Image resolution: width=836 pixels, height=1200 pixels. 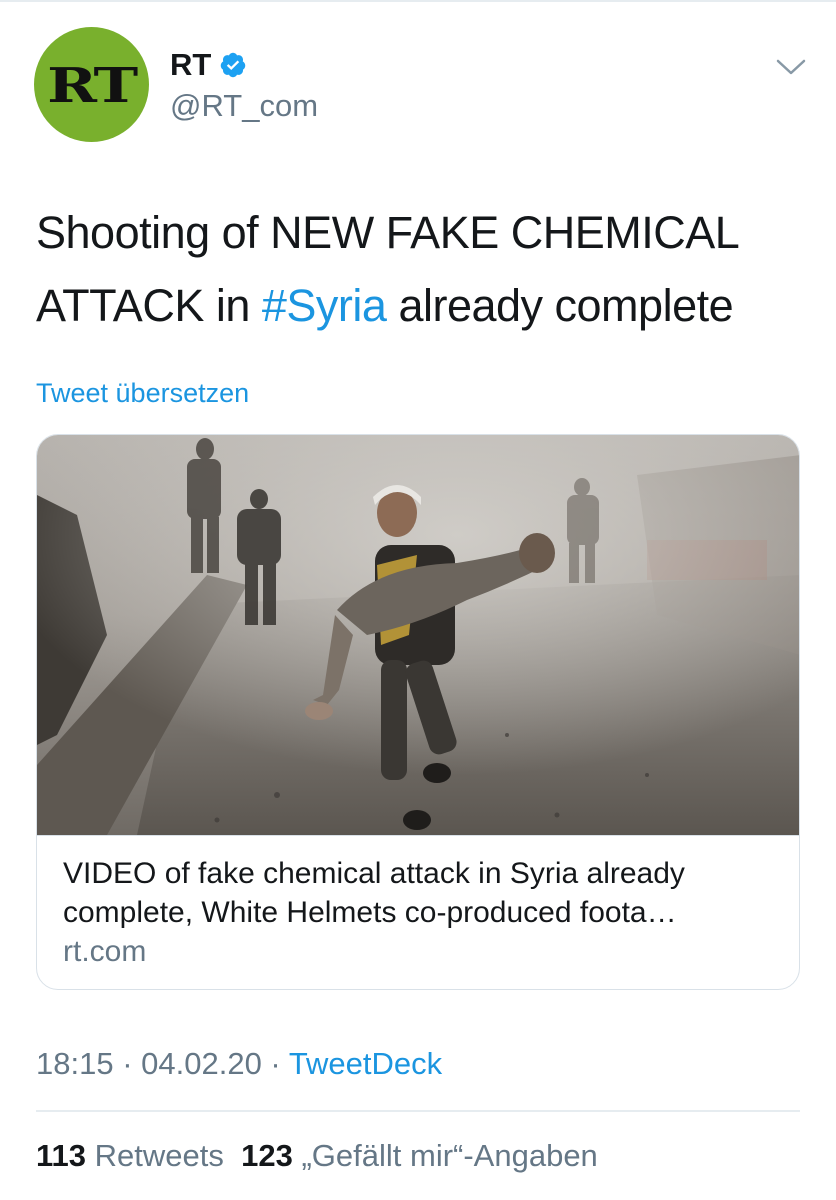 I want to click on display-name: RT, so click(x=190, y=65).